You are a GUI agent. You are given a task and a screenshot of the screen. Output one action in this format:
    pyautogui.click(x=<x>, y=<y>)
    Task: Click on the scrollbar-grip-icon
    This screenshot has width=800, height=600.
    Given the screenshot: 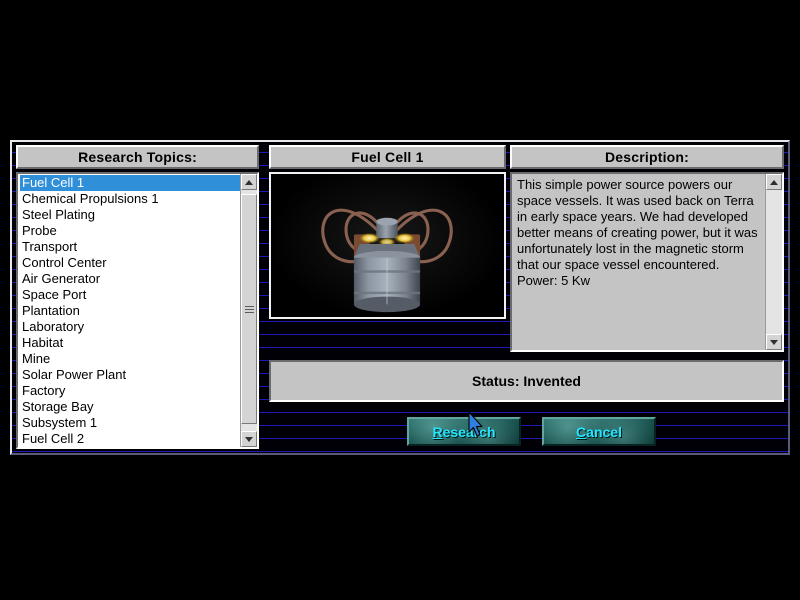 What is the action you would take?
    pyautogui.click(x=249, y=309)
    